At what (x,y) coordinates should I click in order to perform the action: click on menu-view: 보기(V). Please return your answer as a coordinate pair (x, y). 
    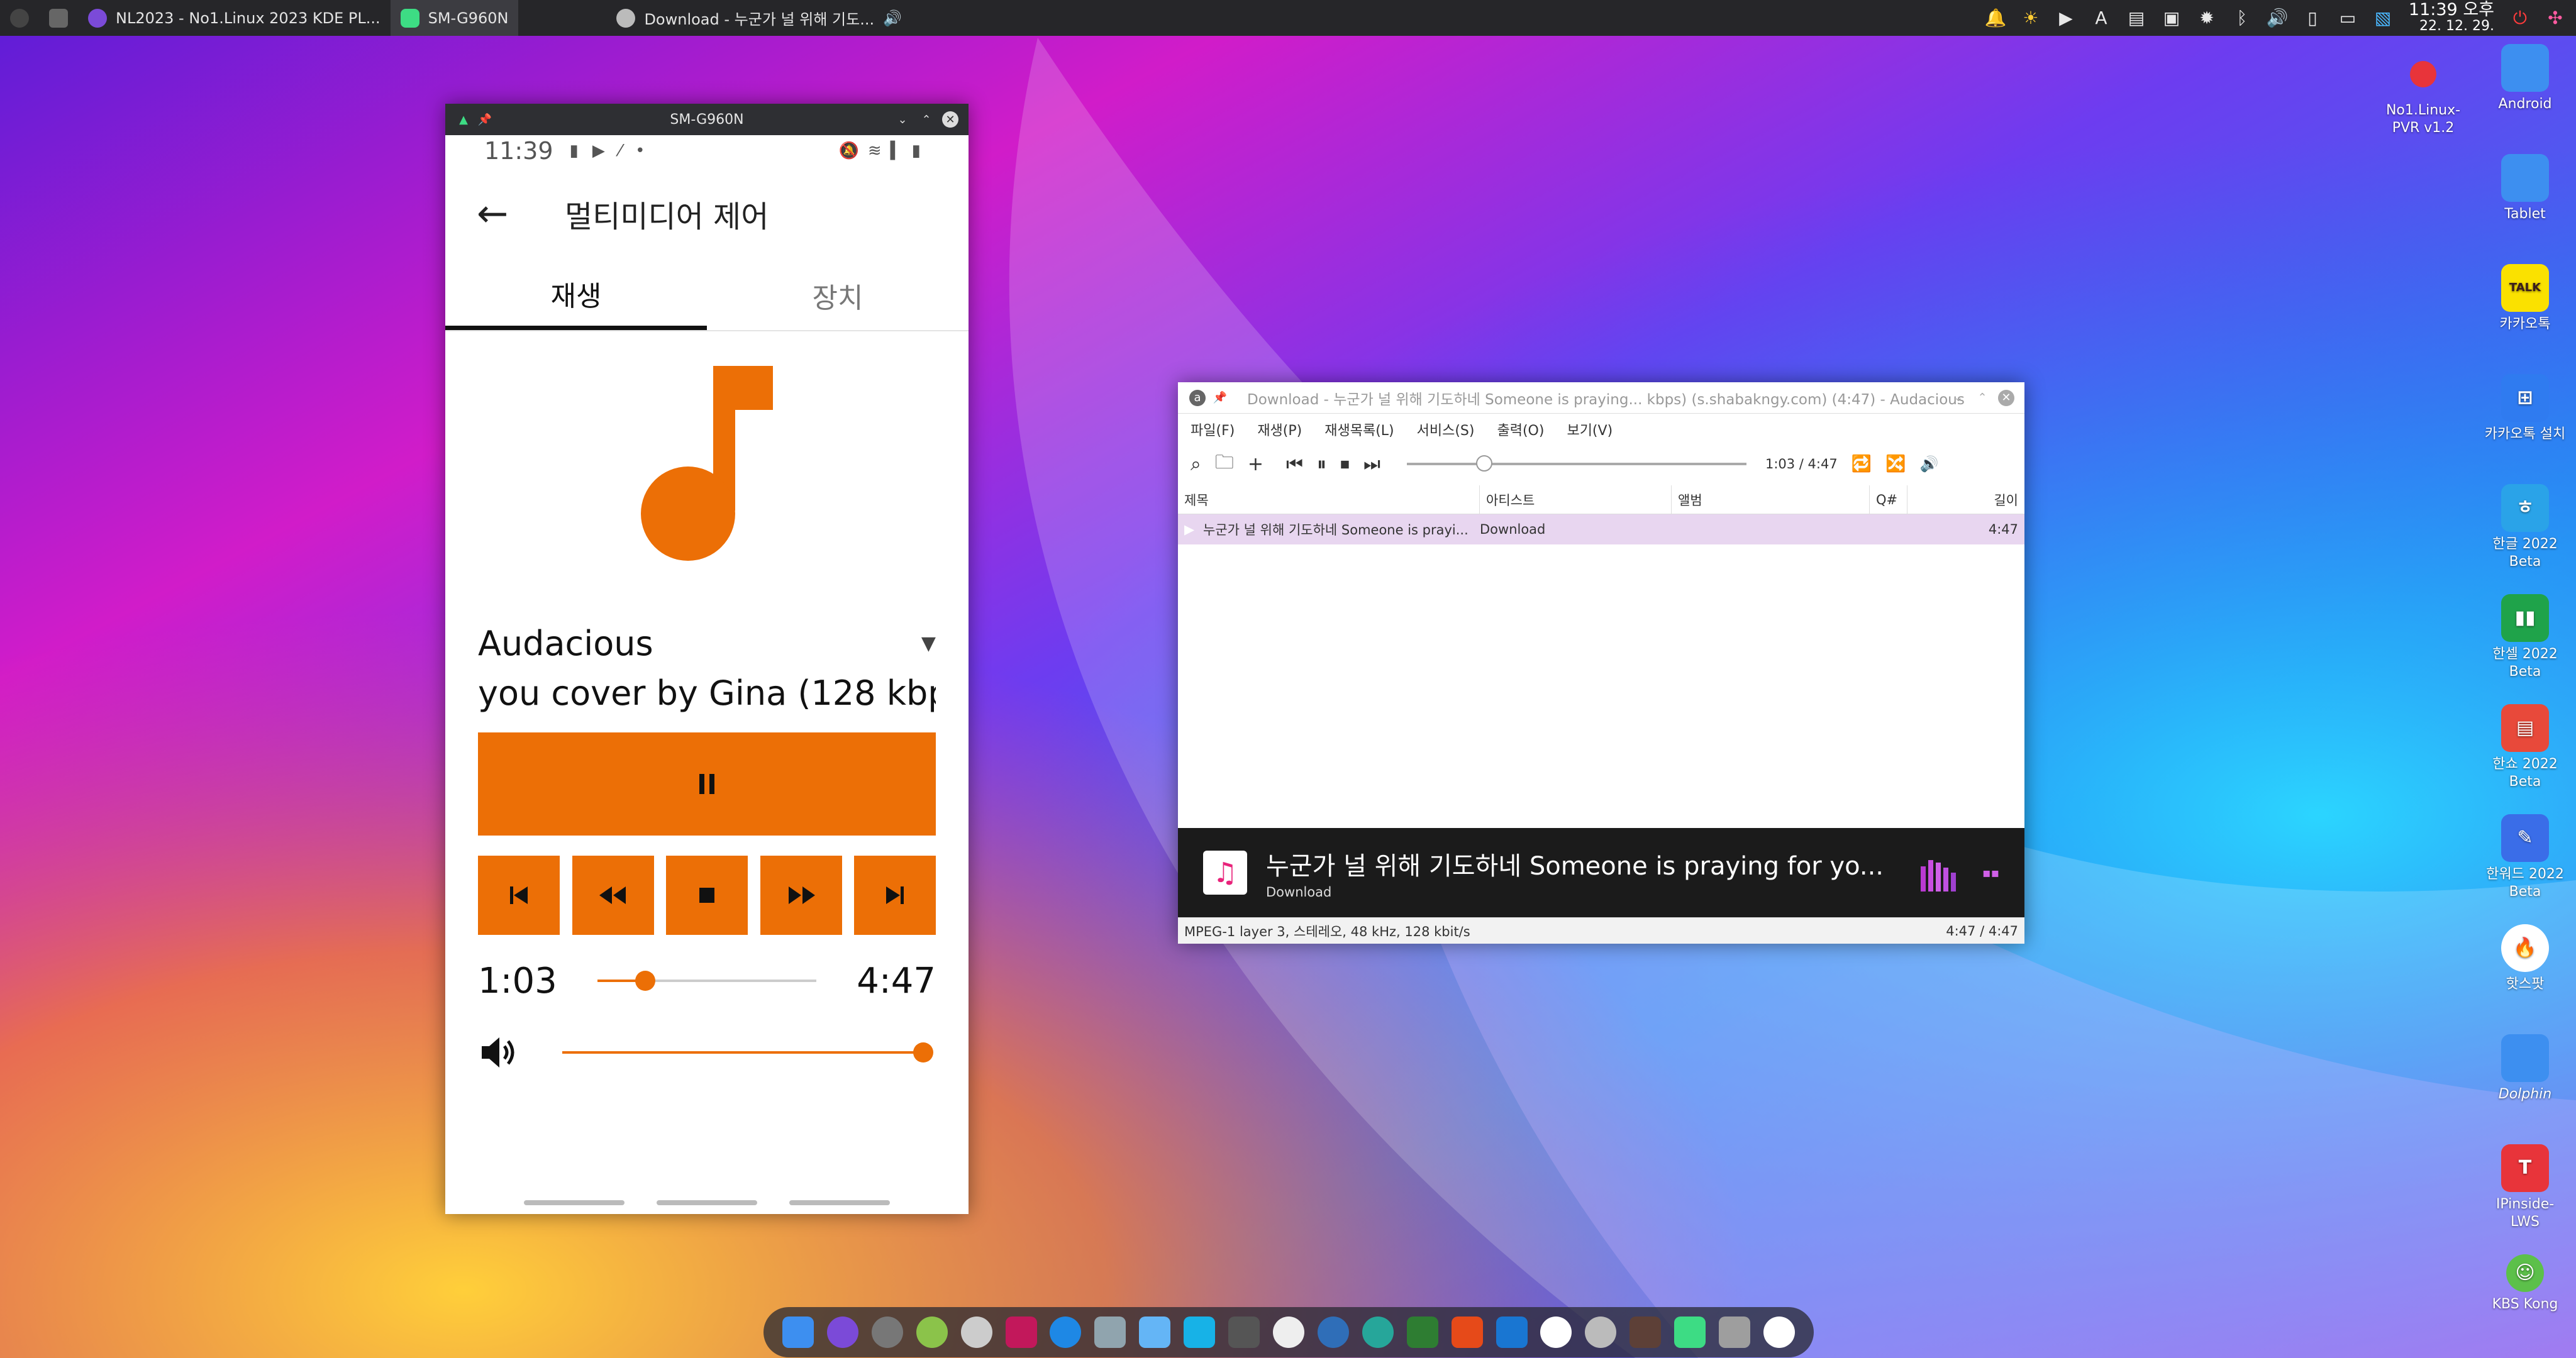
    Looking at the image, I should click on (1590, 429).